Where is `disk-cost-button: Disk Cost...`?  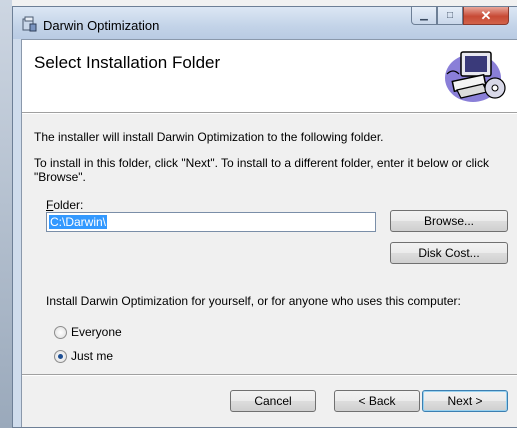
disk-cost-button: Disk Cost... is located at coordinates (449, 253).